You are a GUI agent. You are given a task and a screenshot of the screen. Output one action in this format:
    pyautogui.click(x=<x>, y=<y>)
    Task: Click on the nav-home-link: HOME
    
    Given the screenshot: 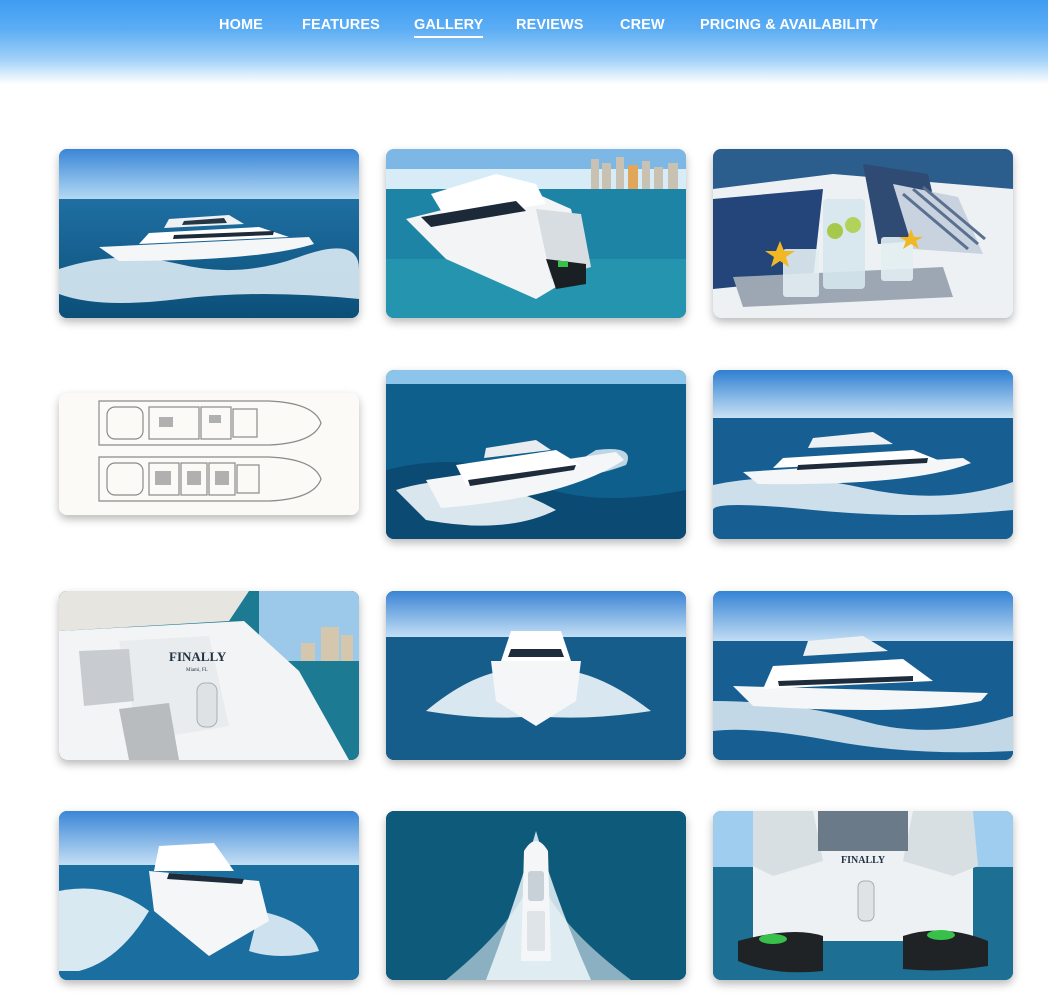 What is the action you would take?
    pyautogui.click(x=241, y=25)
    